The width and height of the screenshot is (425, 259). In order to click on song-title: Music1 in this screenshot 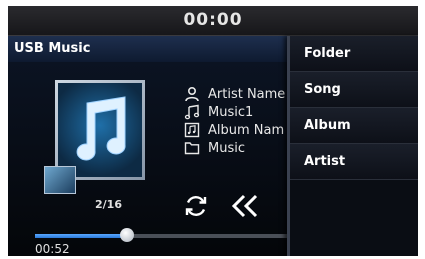, I will do `click(231, 112)`.